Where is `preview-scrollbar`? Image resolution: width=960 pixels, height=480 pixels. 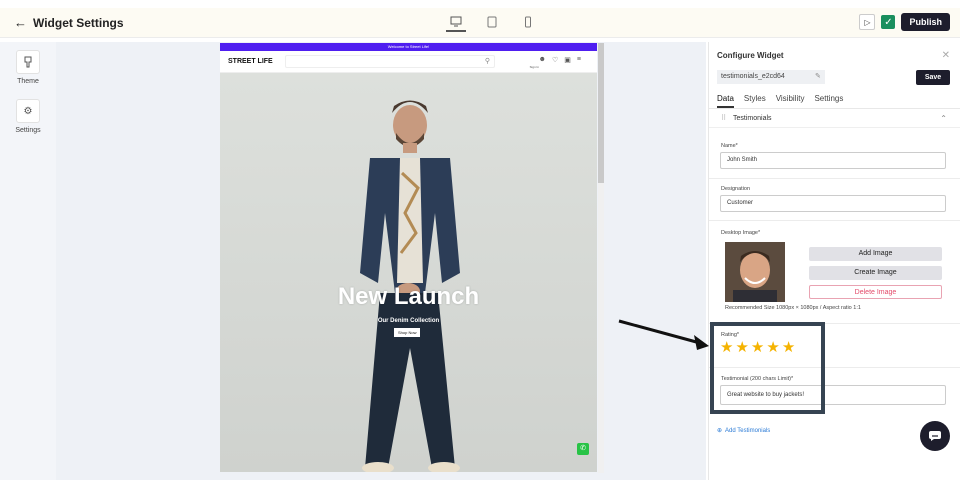 preview-scrollbar is located at coordinates (601, 258).